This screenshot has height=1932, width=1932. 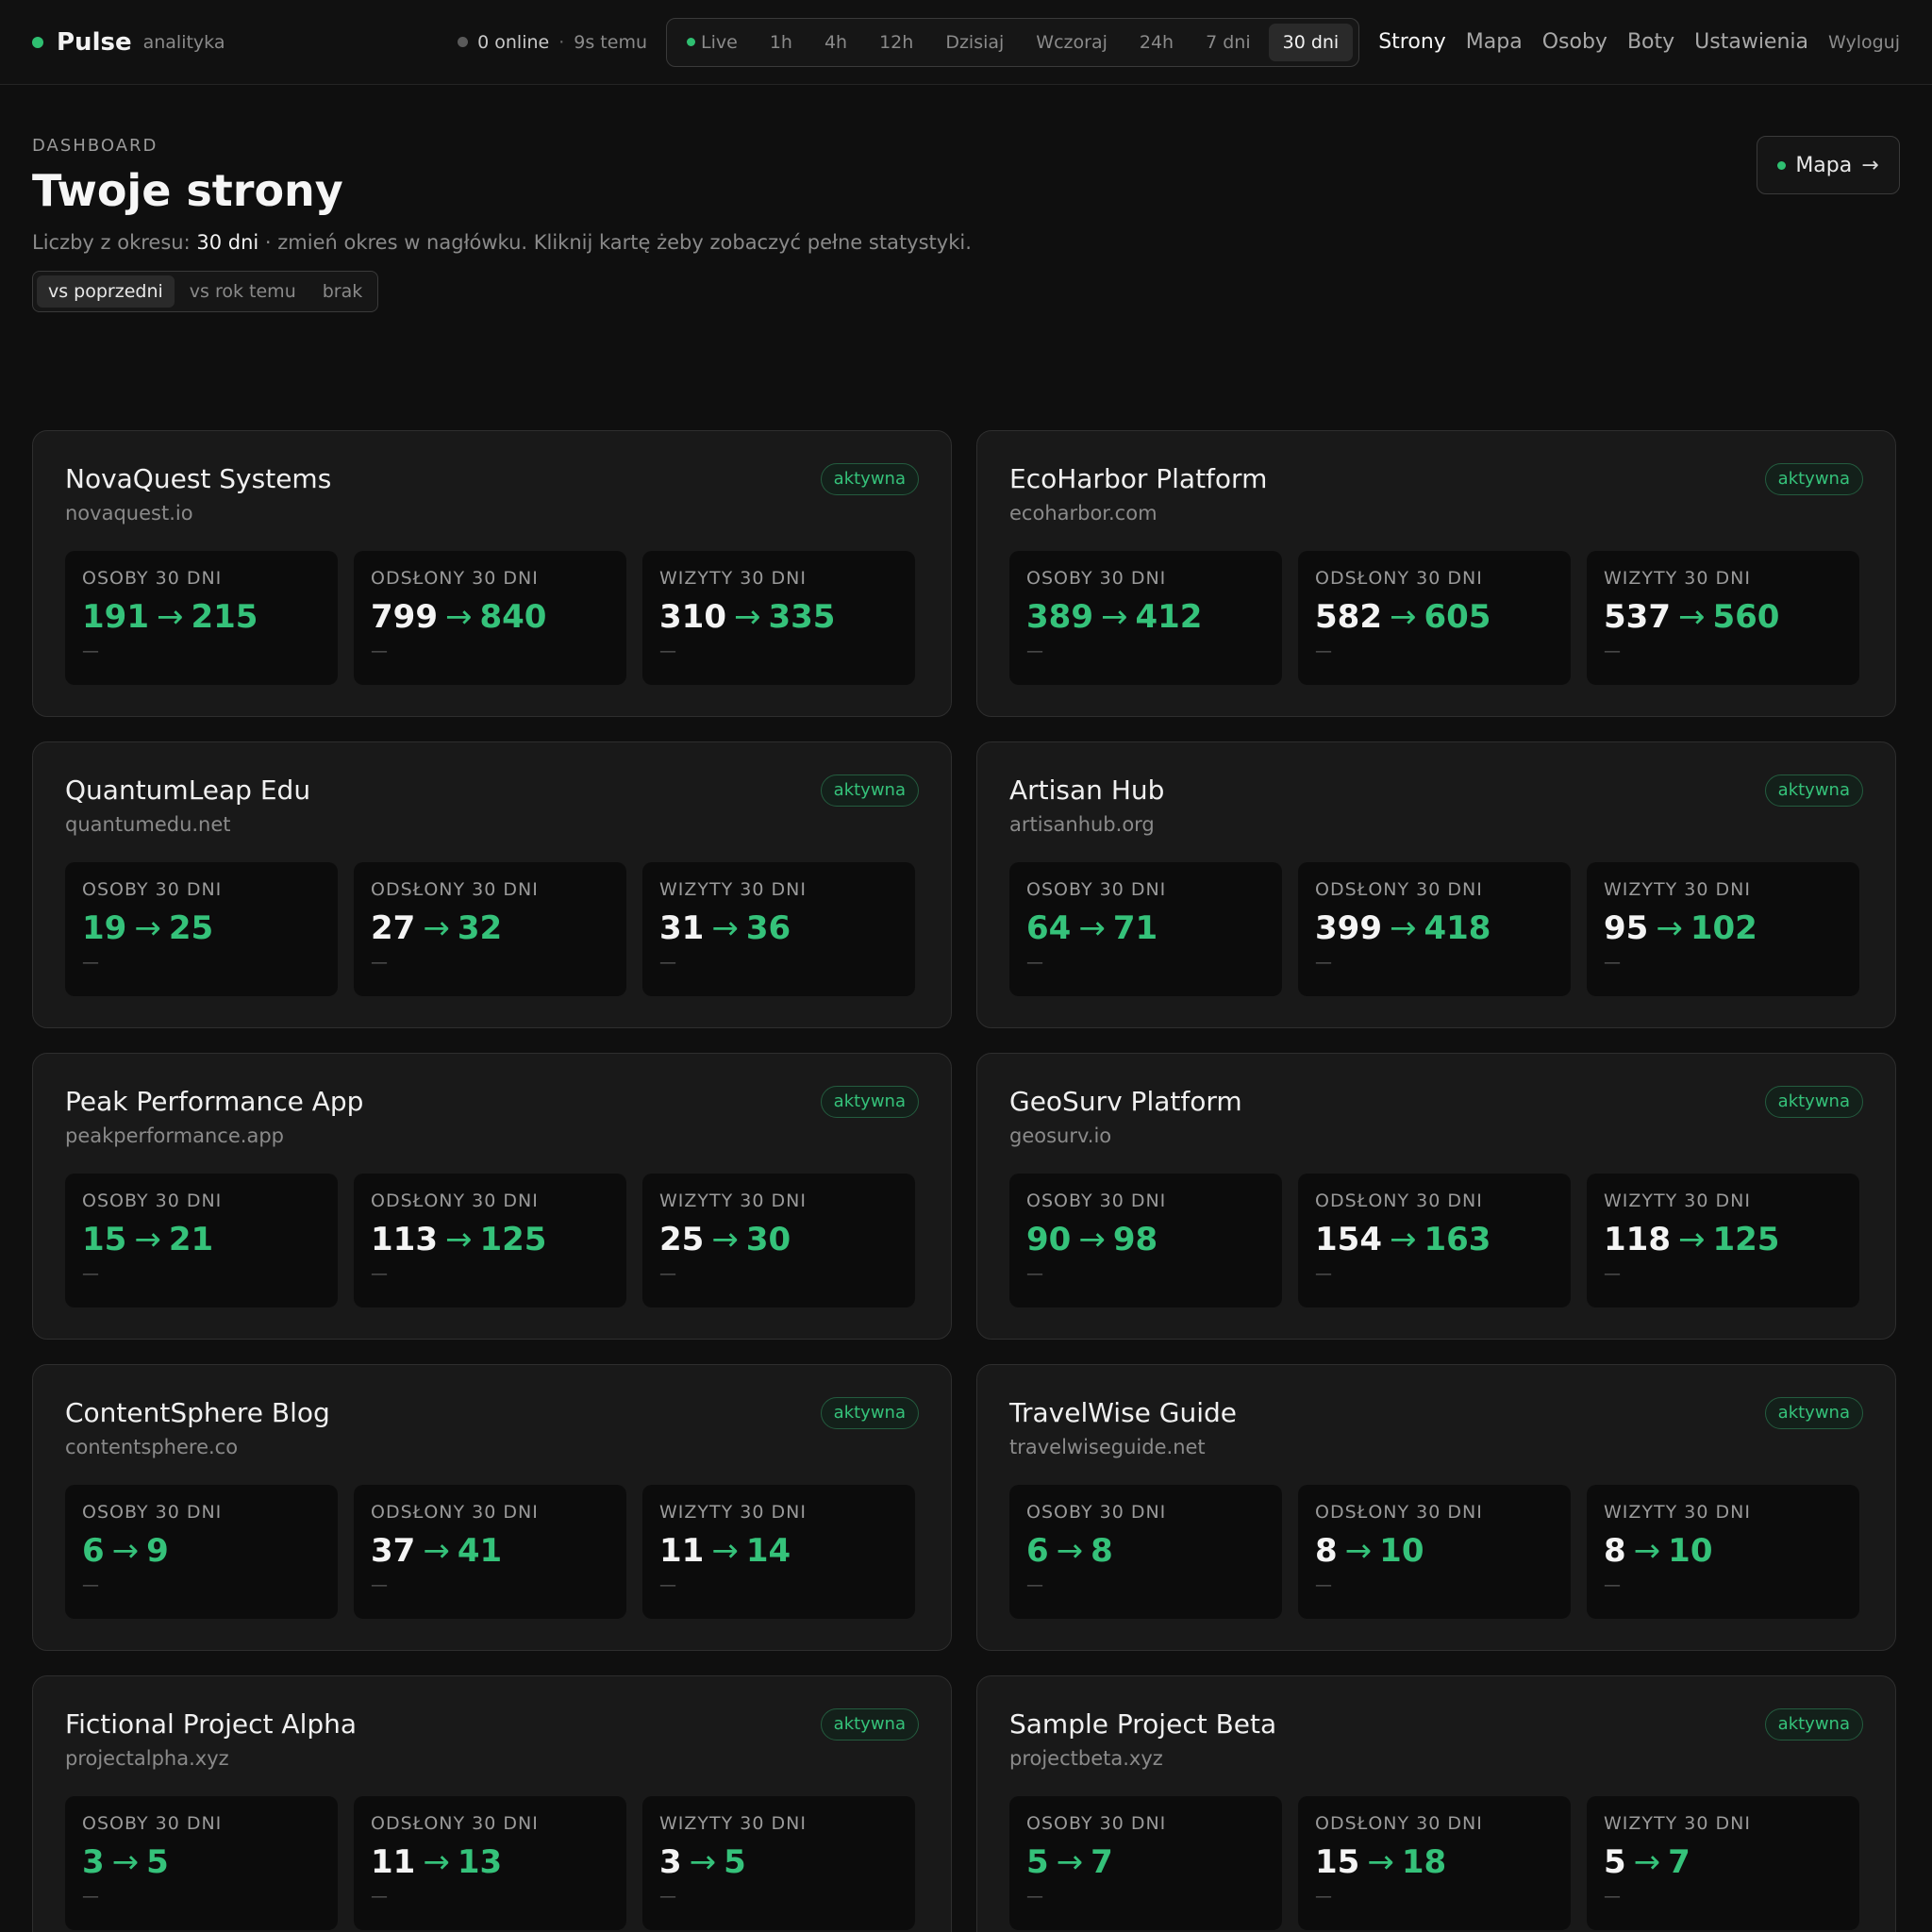 What do you see at coordinates (1228, 42) in the screenshot?
I see `range-7d: 7 dni` at bounding box center [1228, 42].